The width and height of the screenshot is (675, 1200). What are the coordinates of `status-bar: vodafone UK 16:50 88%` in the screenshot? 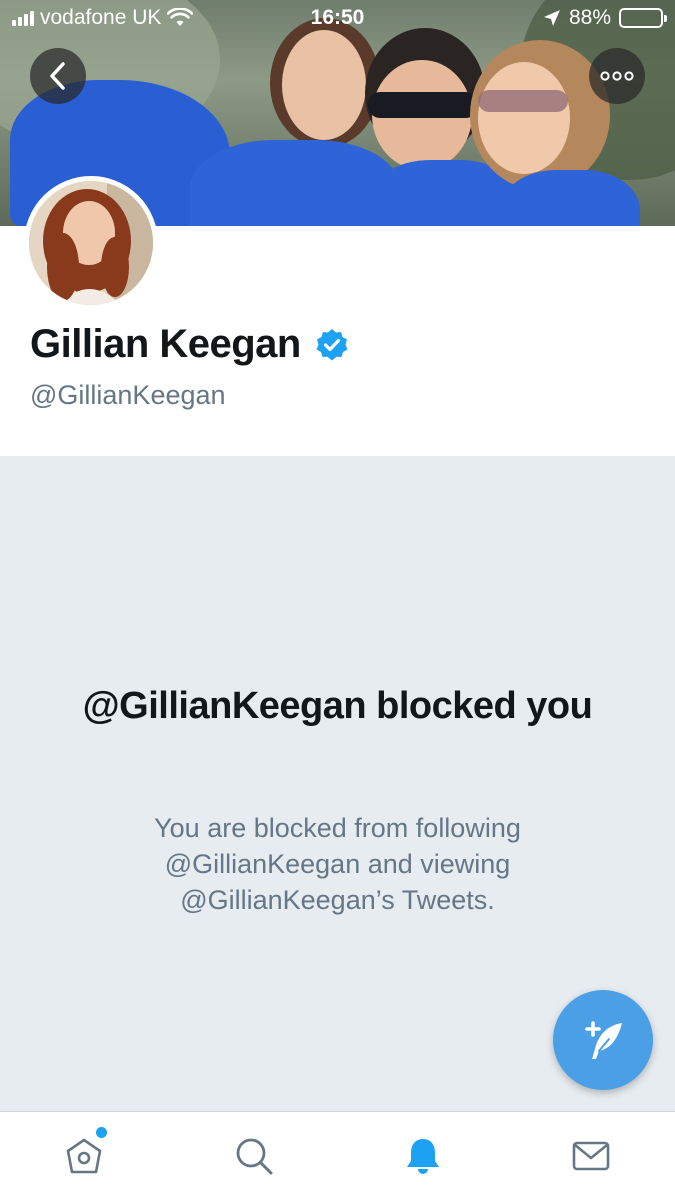 It's located at (337, 20).